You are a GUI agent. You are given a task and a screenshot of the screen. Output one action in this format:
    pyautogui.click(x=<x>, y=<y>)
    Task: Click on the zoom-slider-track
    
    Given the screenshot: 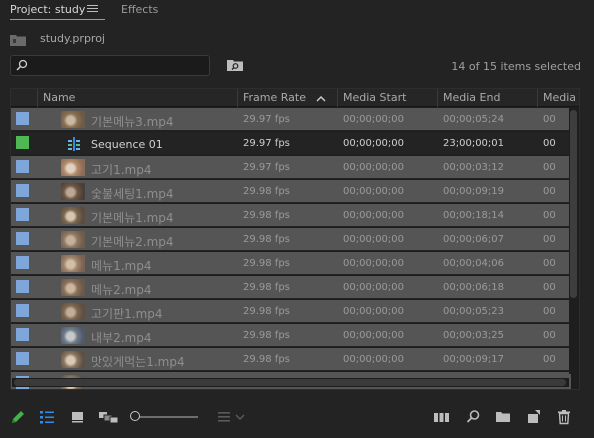 What is the action you would take?
    pyautogui.click(x=168, y=417)
    